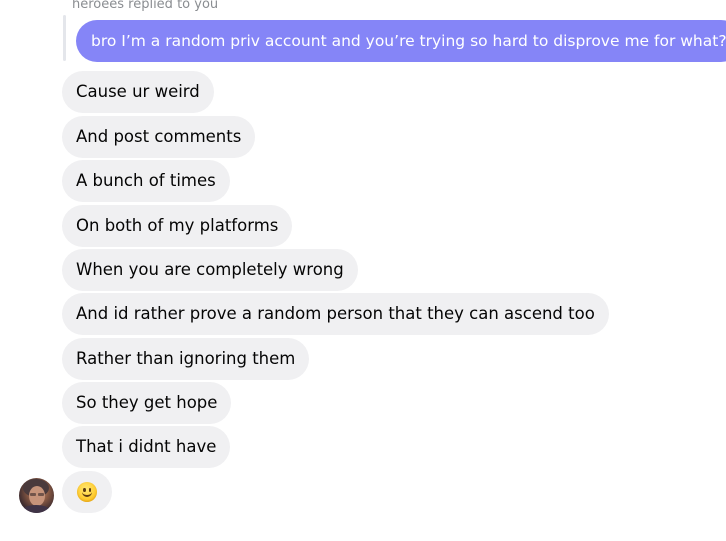  I want to click on message-bubble: When you are completely wrong, so click(210, 270).